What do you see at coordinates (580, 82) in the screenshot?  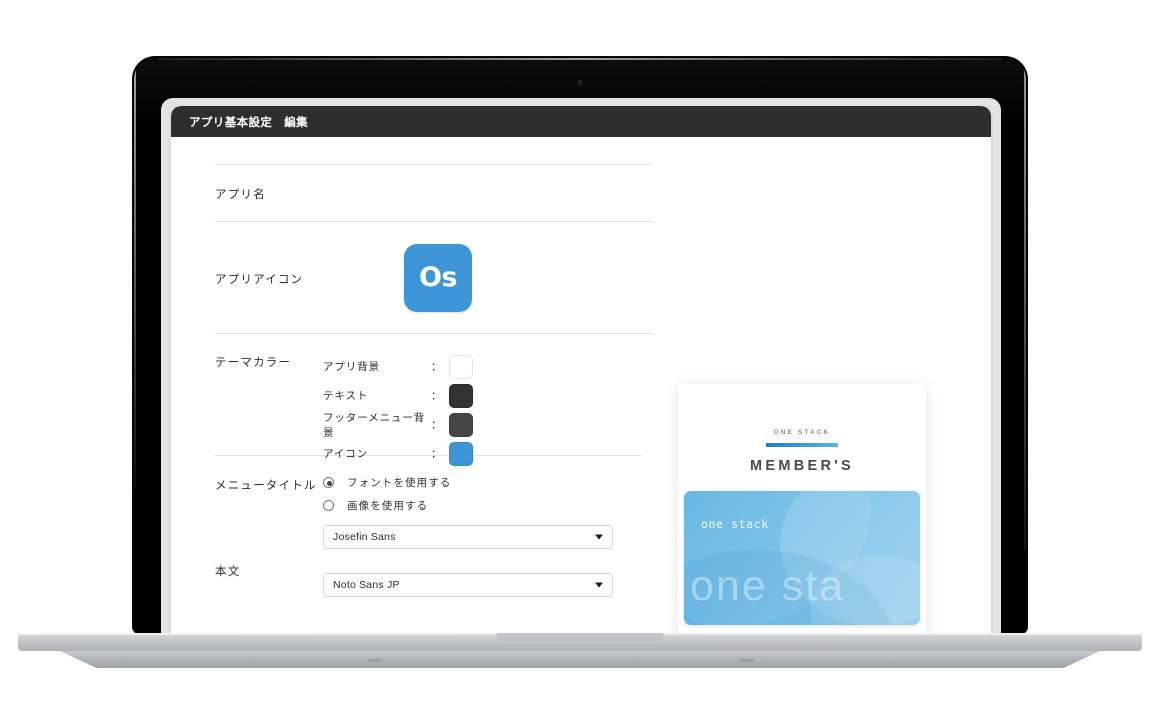 I see `webcam-icon` at bounding box center [580, 82].